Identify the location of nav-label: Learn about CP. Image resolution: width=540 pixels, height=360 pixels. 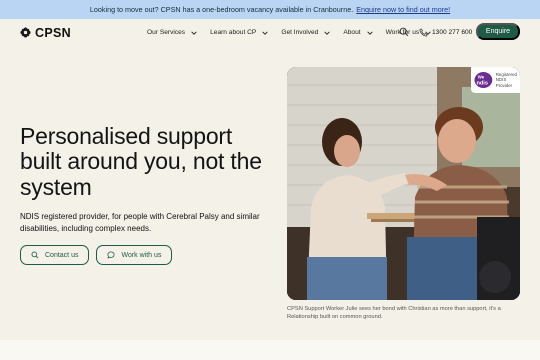
(233, 32).